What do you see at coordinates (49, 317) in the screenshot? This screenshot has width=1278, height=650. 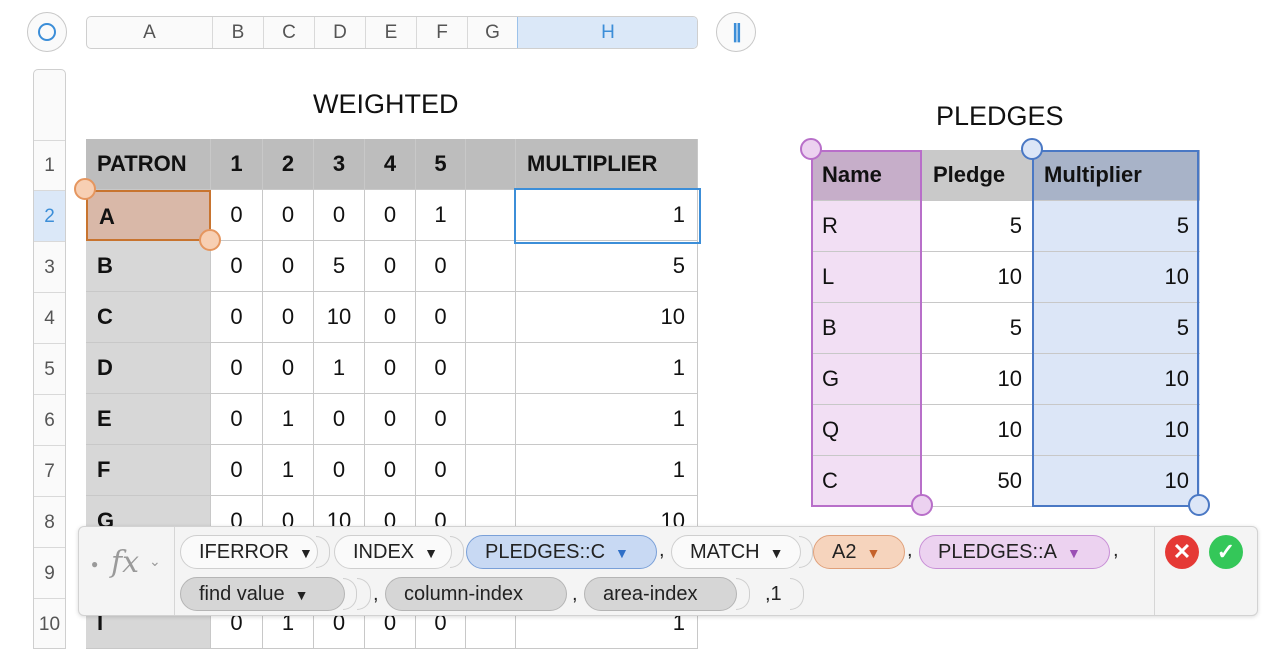 I see `row-header-4: 4` at bounding box center [49, 317].